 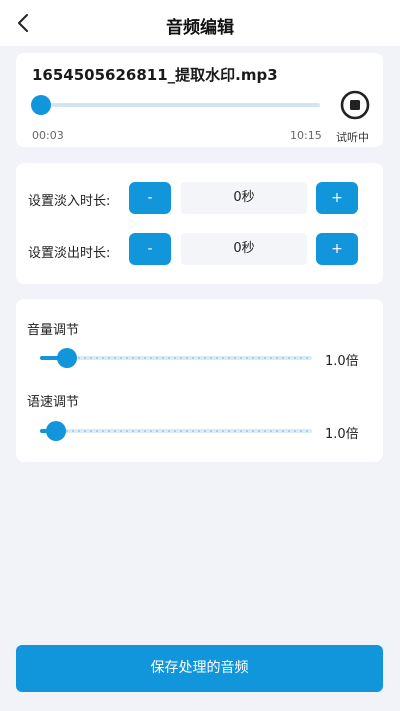 I want to click on volume-slider-ticks, so click(x=176, y=358).